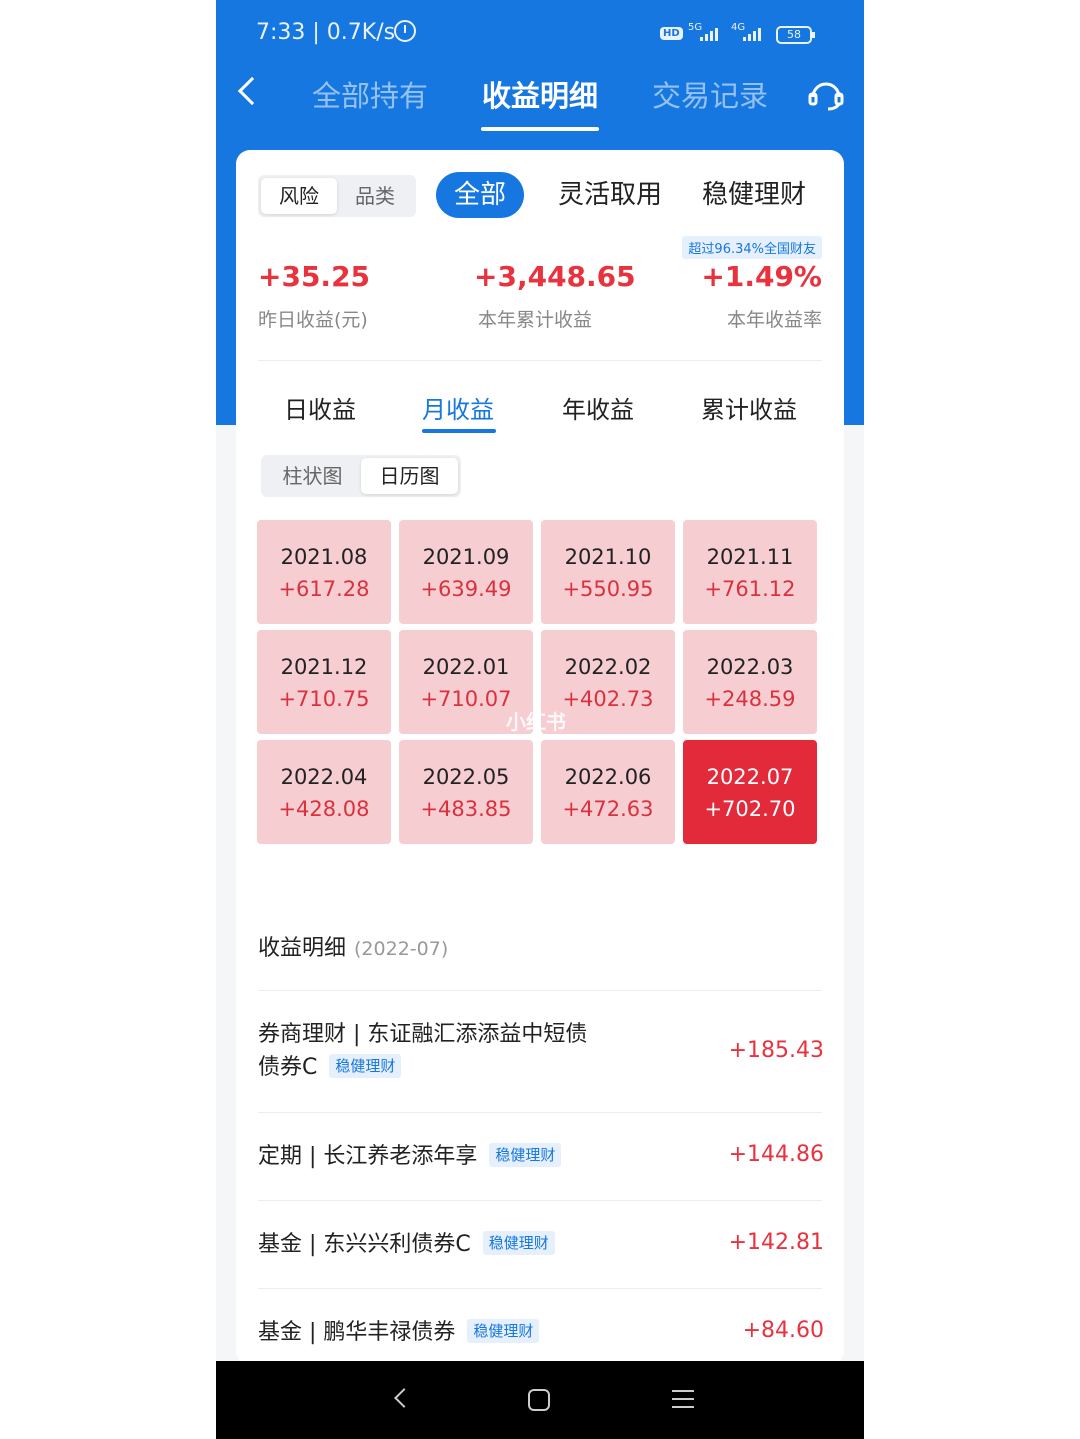  What do you see at coordinates (324, 682) in the screenshot?
I see `month-cell: 2021.12 +710.75` at bounding box center [324, 682].